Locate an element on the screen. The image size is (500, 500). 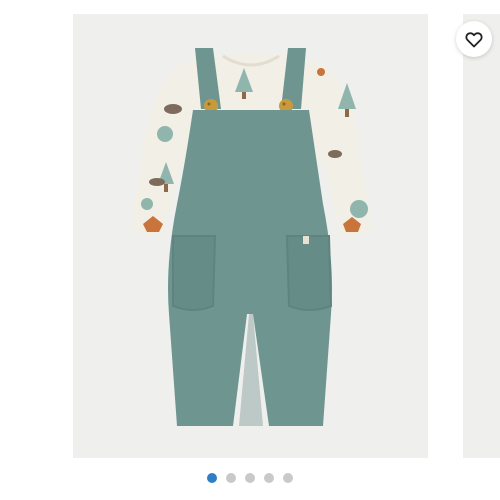
favorite-button is located at coordinates (474, 39).